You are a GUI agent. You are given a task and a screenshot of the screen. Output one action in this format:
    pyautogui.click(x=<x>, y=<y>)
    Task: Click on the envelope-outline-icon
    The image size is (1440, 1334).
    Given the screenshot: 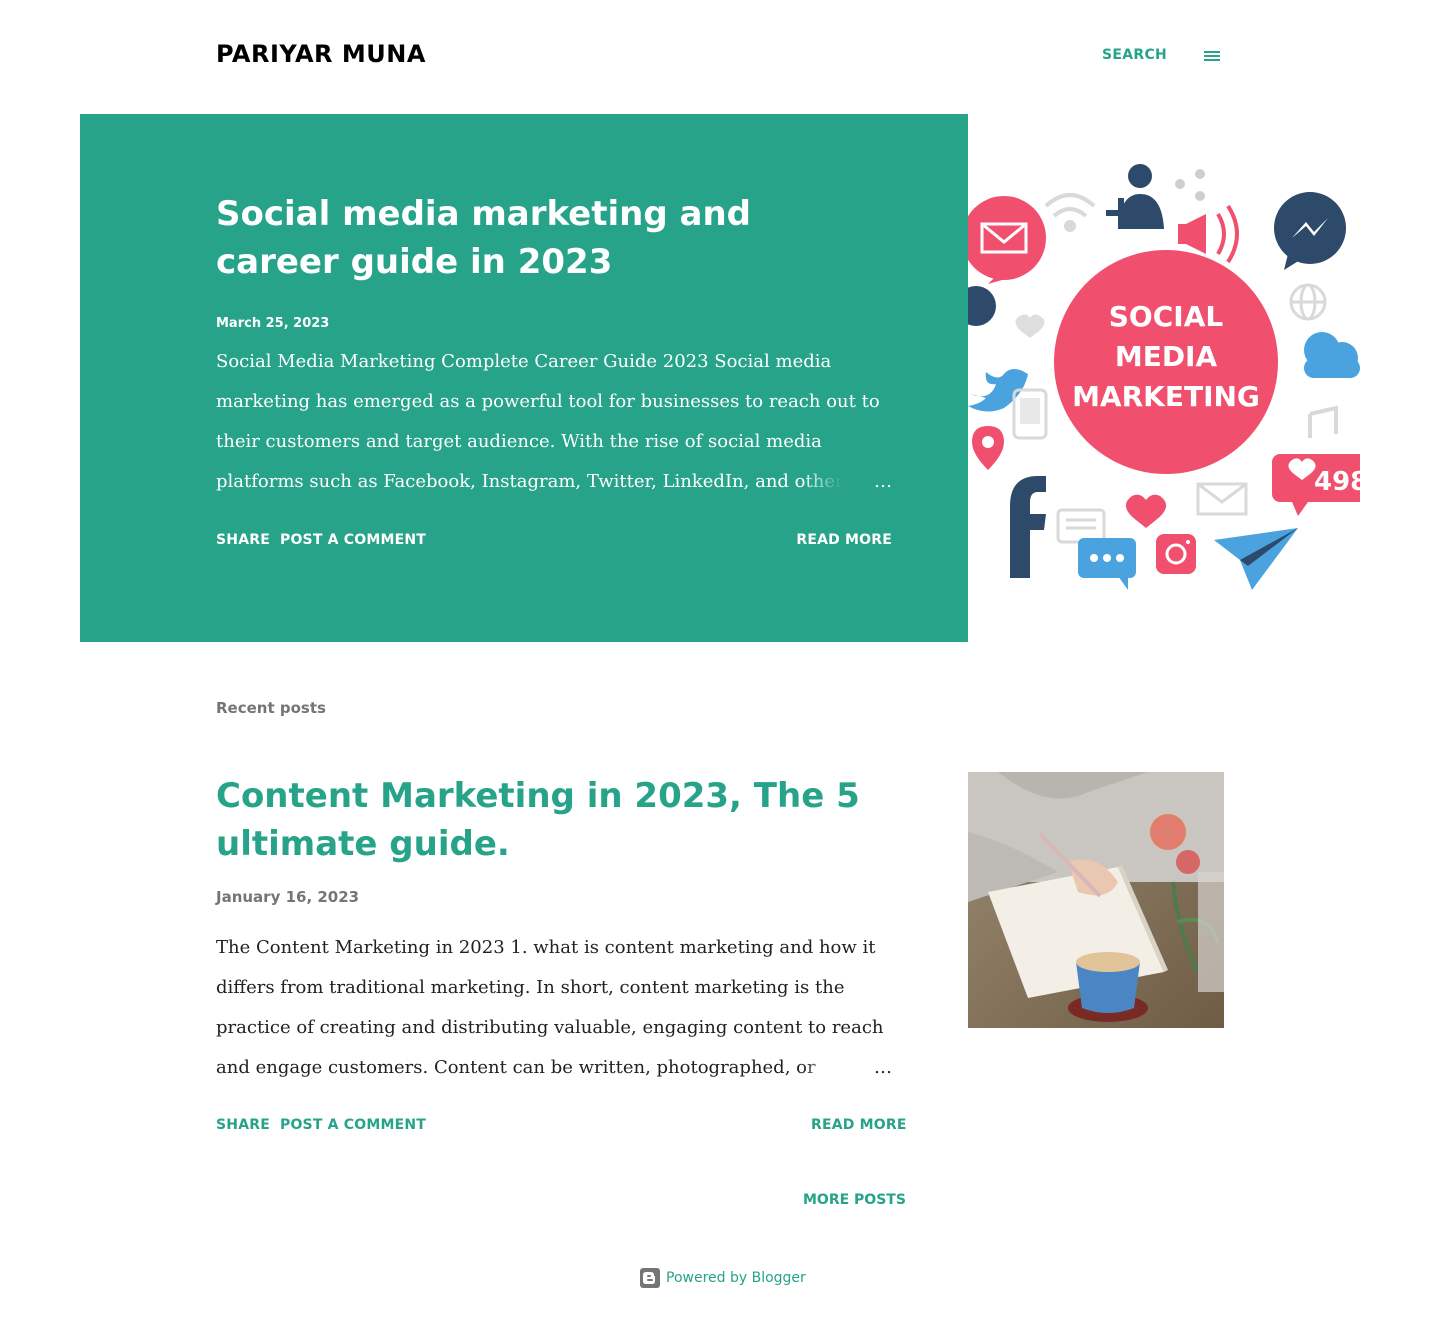 What is the action you would take?
    pyautogui.click(x=1222, y=499)
    